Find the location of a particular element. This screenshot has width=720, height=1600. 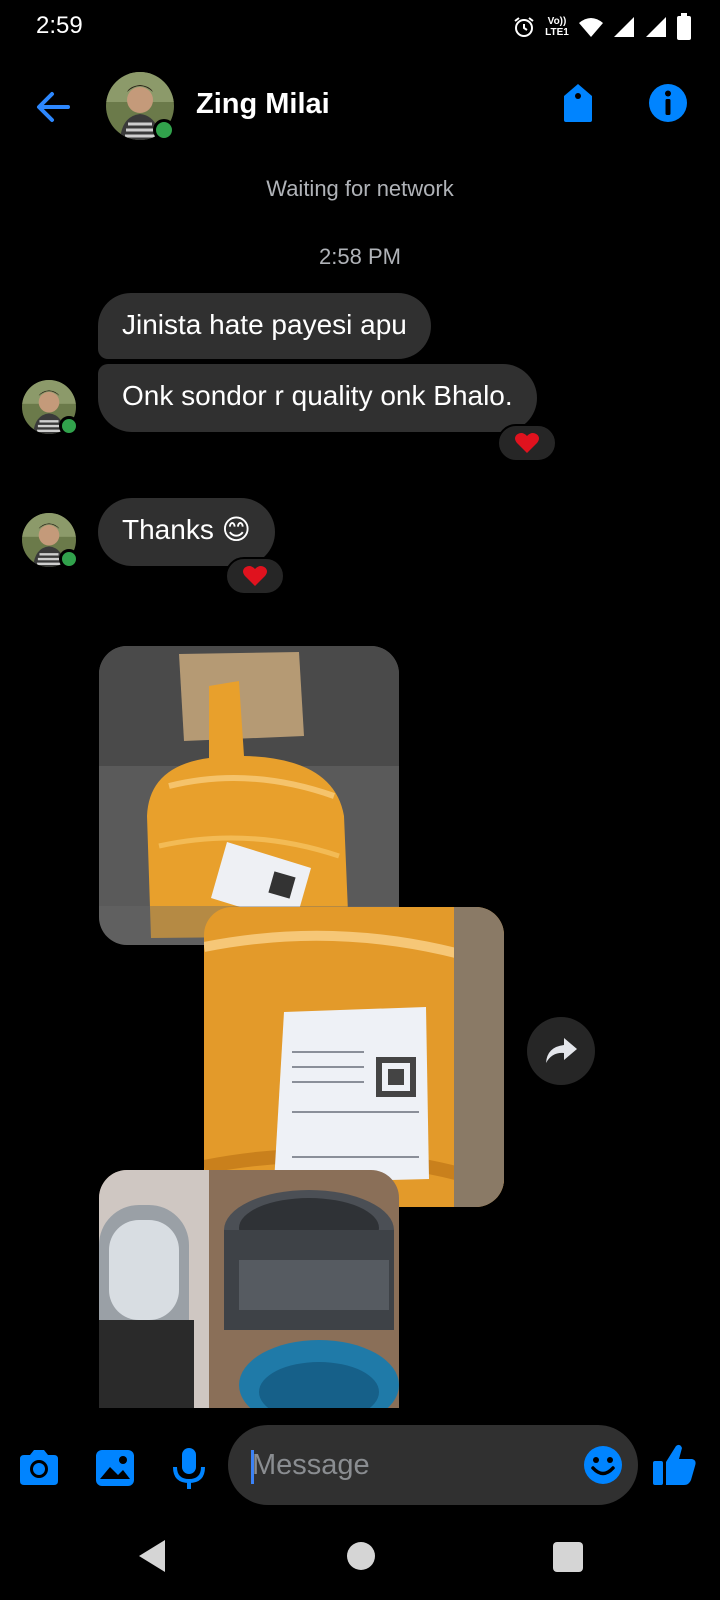

nav-back-button is located at coordinates (155, 1556).